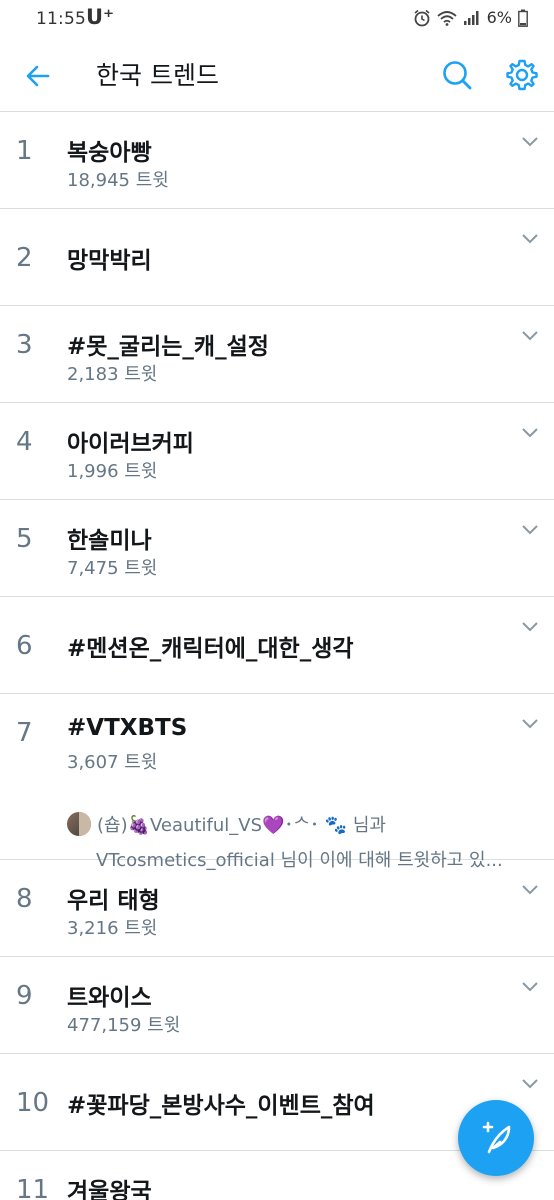 This screenshot has height=1200, width=554. I want to click on trend-tweet-count: 3,216 트윗, so click(112, 928).